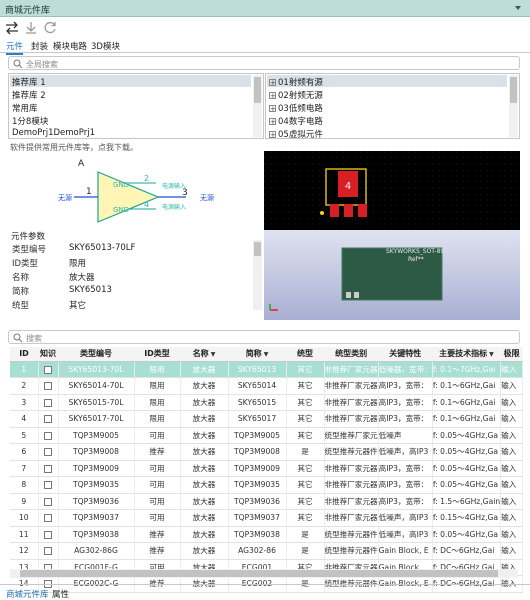 This screenshot has width=530, height=600. I want to click on tab-properties: 属性, so click(60, 594).